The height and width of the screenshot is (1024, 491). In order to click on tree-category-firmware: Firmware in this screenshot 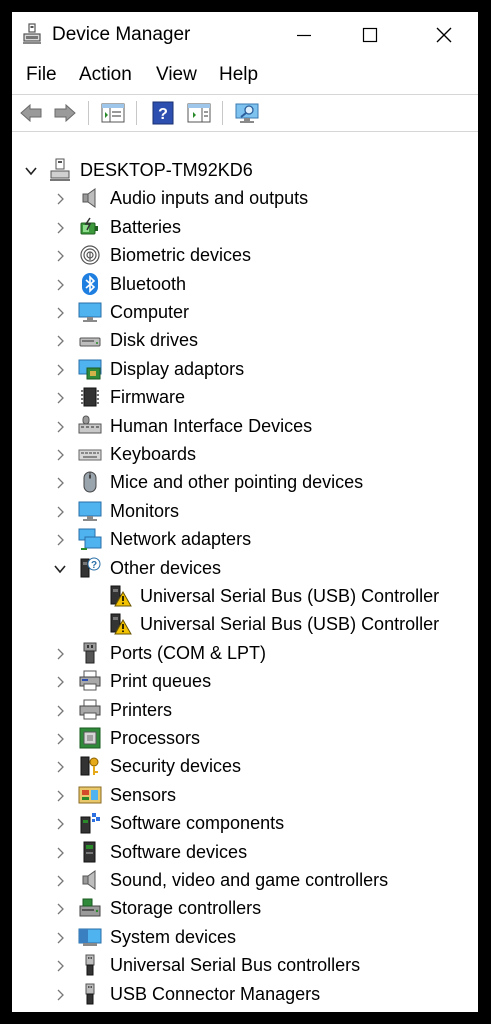, I will do `click(245, 397)`.